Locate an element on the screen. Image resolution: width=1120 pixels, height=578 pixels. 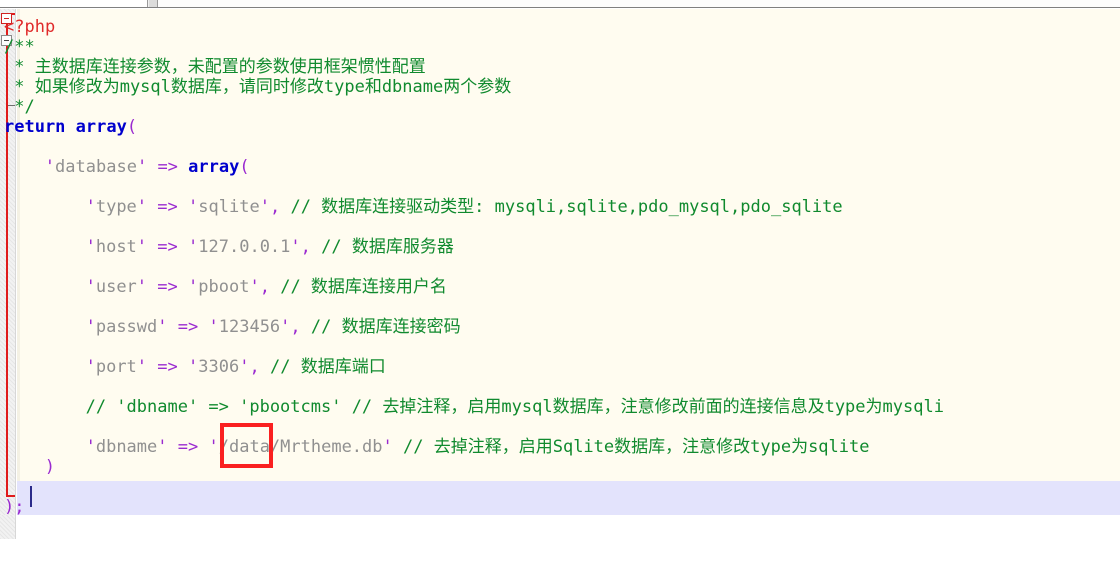
code-line: /** is located at coordinates (19, 47).